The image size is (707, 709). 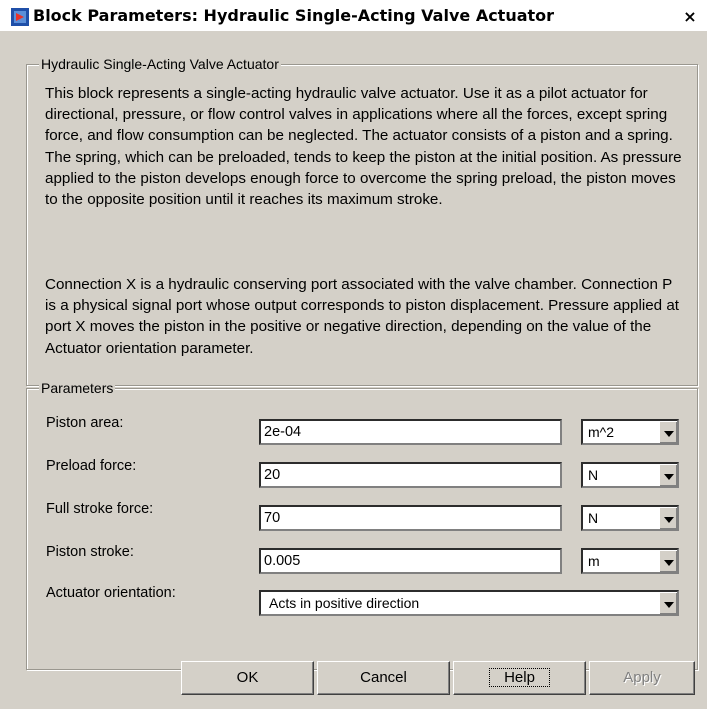 I want to click on full-stroke-force-input: 70, so click(x=410, y=518).